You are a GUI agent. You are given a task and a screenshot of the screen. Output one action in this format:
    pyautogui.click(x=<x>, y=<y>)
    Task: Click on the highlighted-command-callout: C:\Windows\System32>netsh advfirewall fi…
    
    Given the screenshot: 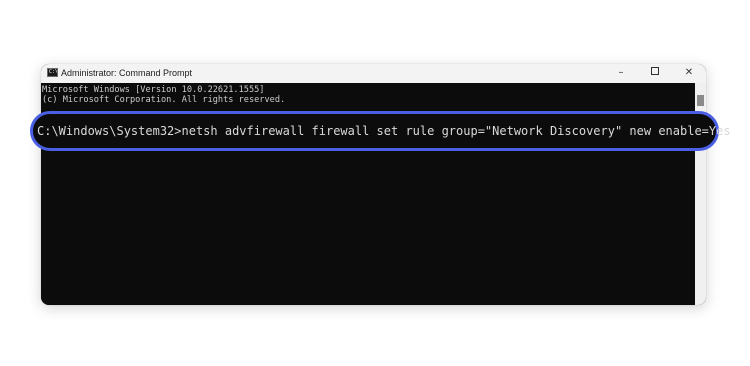 What is the action you would take?
    pyautogui.click(x=380, y=131)
    